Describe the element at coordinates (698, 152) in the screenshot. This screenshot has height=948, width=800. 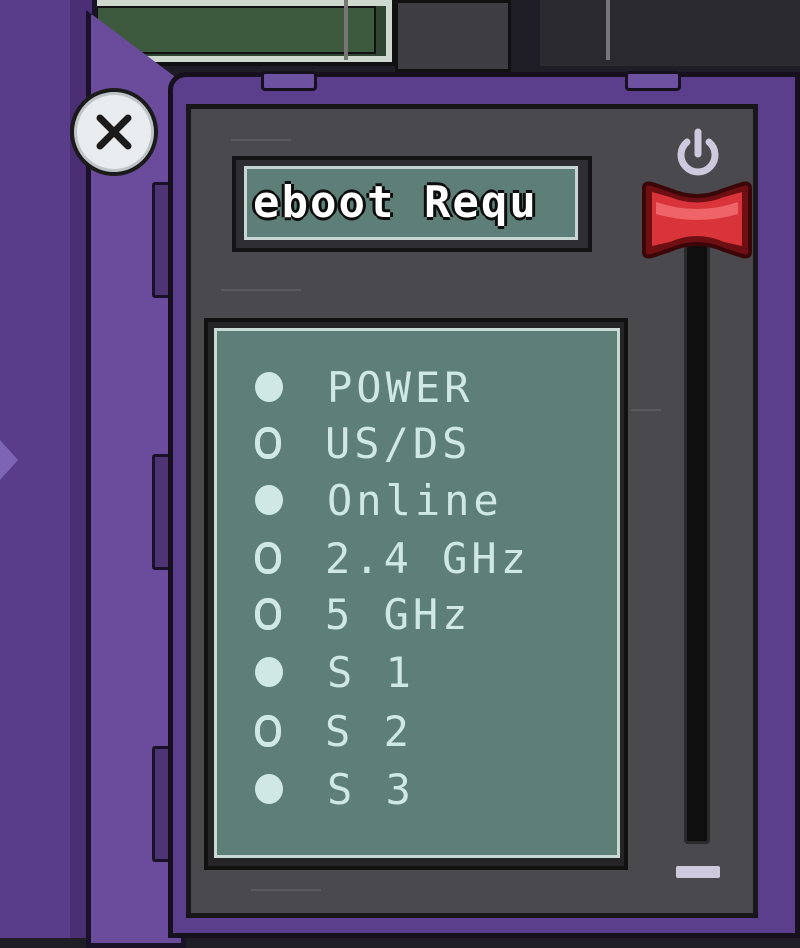
I see `power-icon` at that location.